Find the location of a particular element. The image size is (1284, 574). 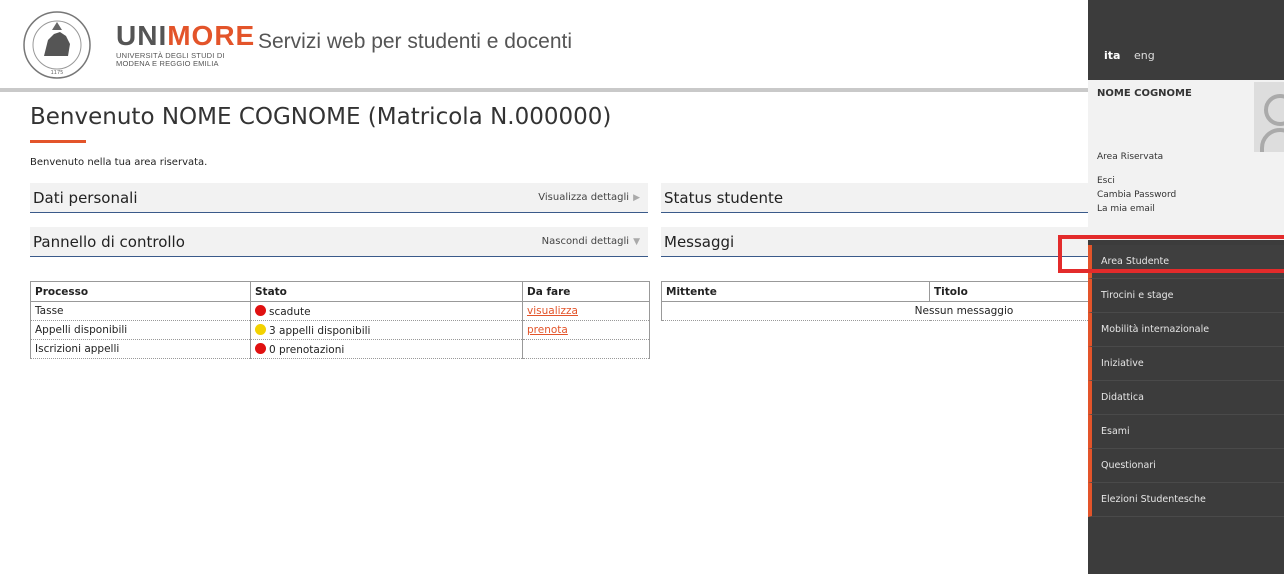

arrow-right-icon: ▶ is located at coordinates (636, 198).